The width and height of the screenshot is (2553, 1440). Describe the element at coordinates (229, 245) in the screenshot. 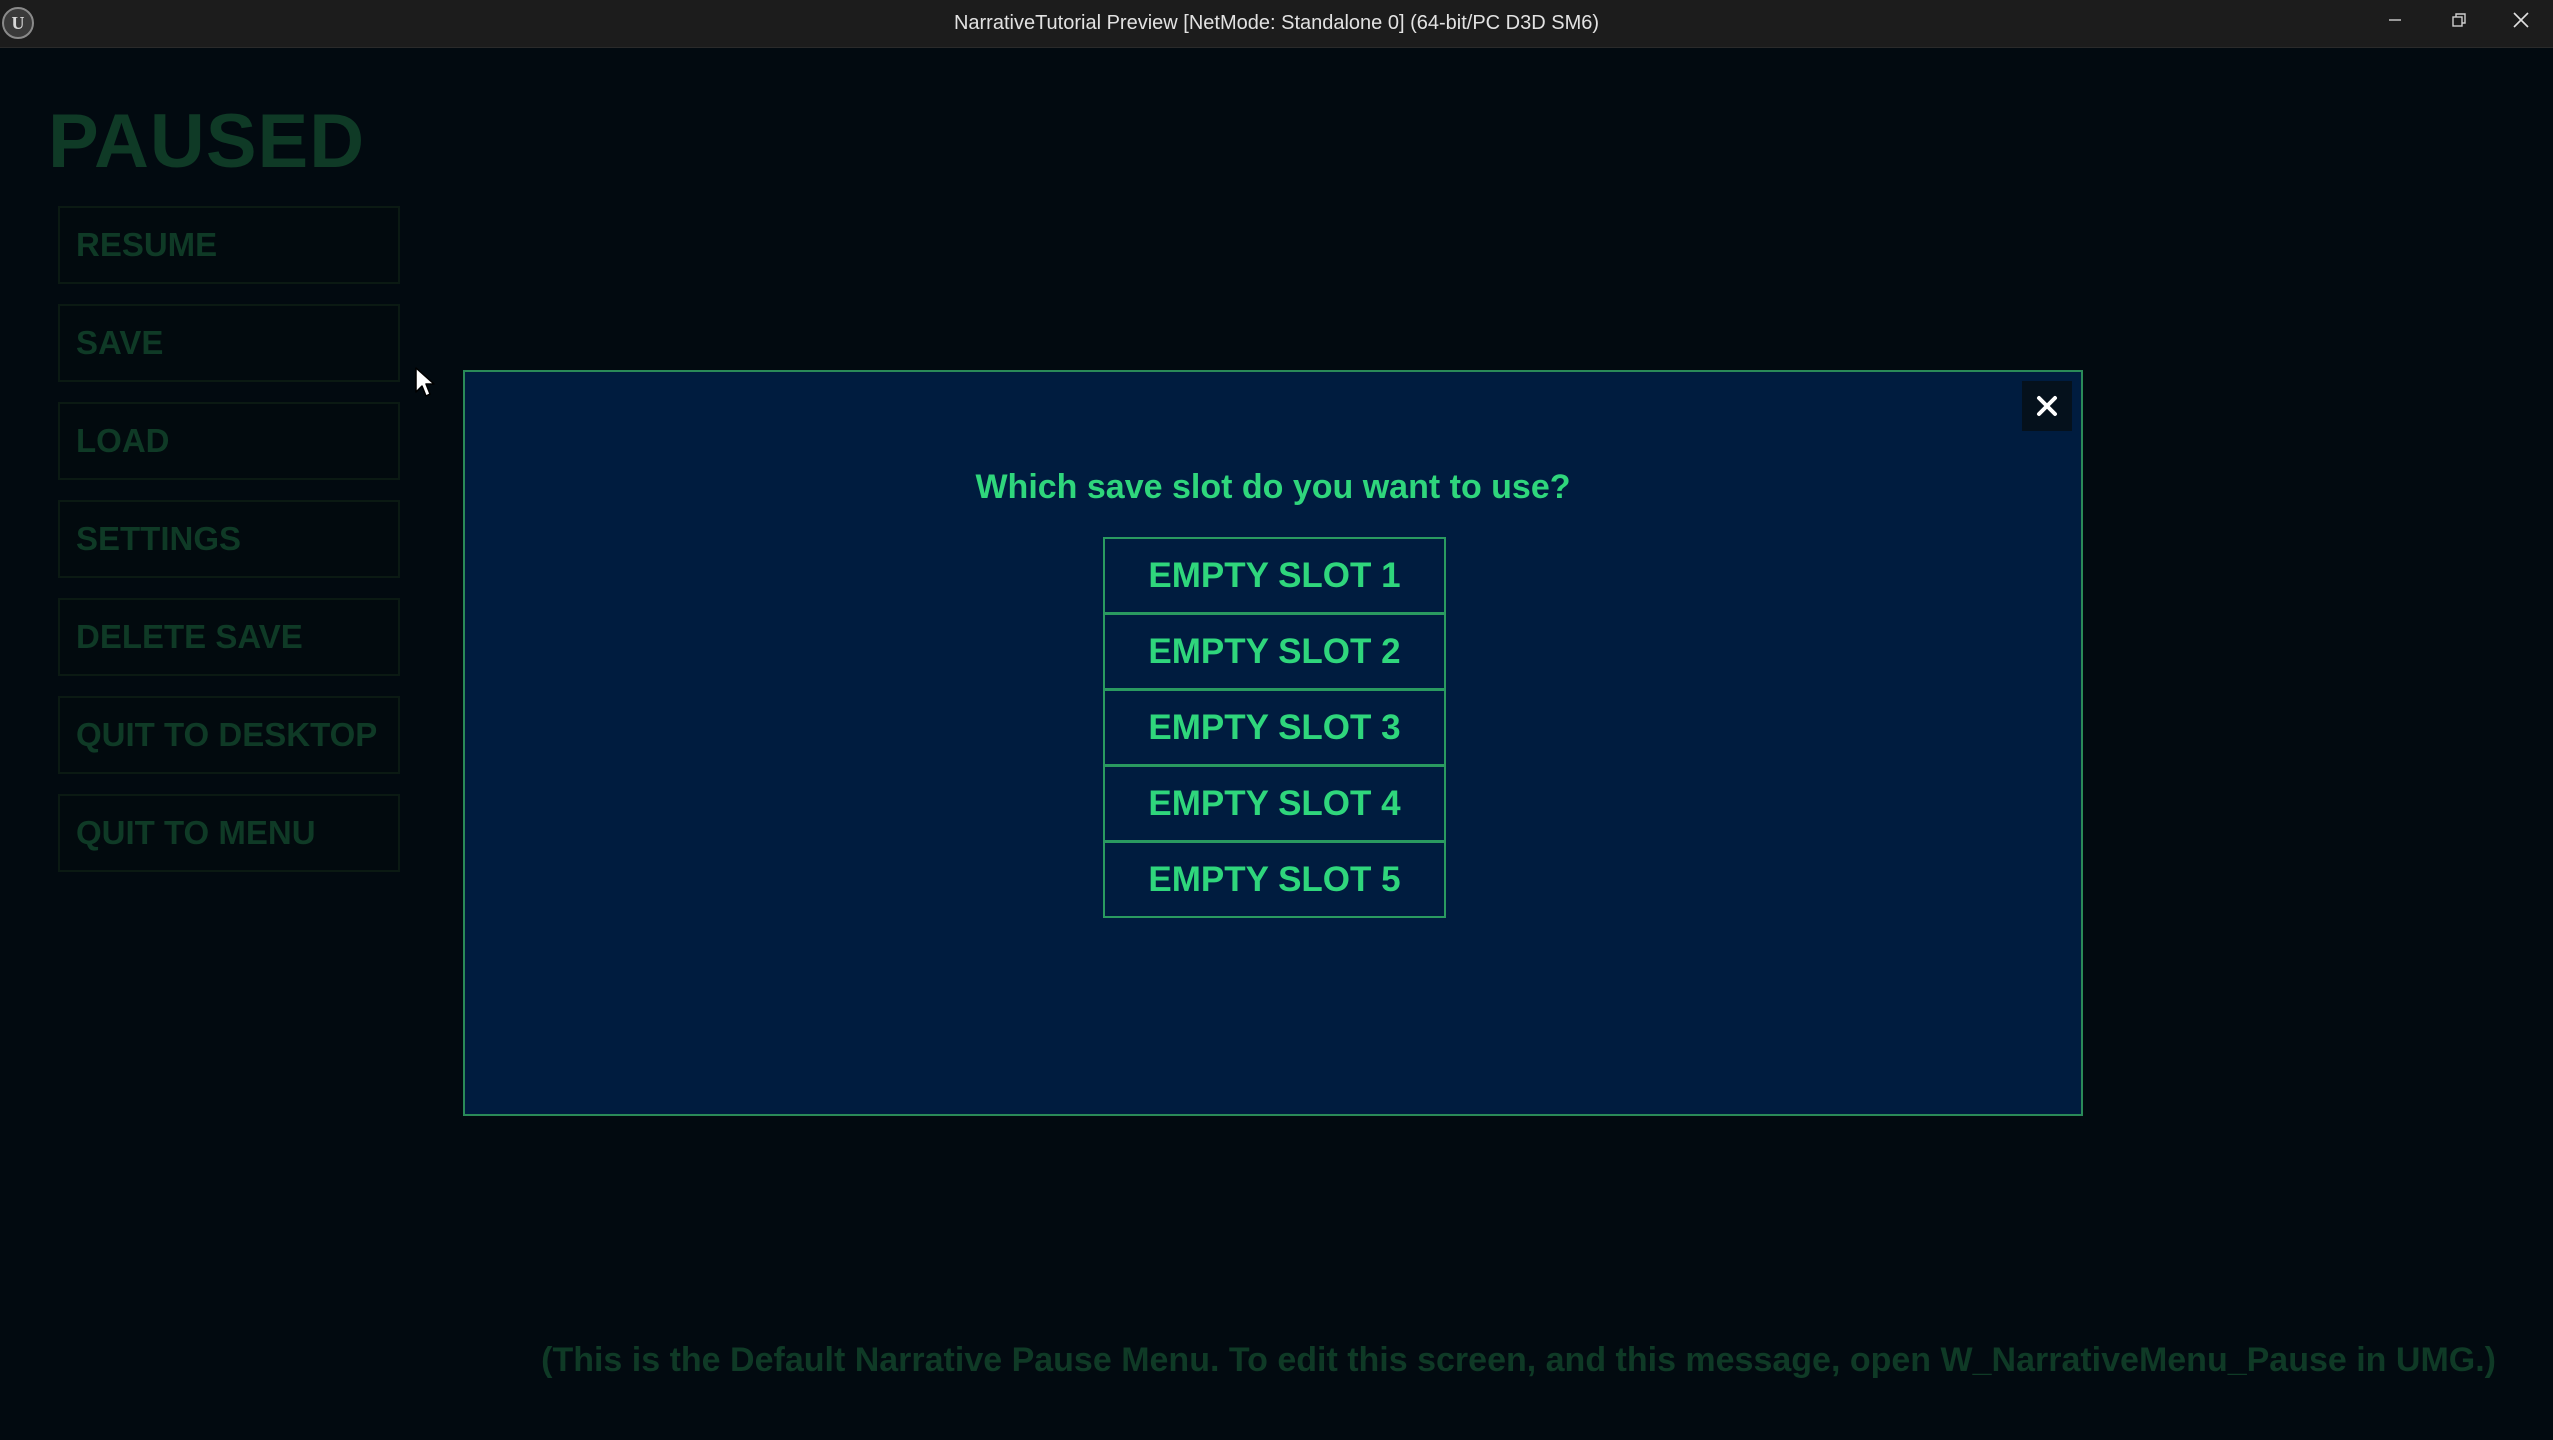

I see `resume-button: RESUME` at that location.